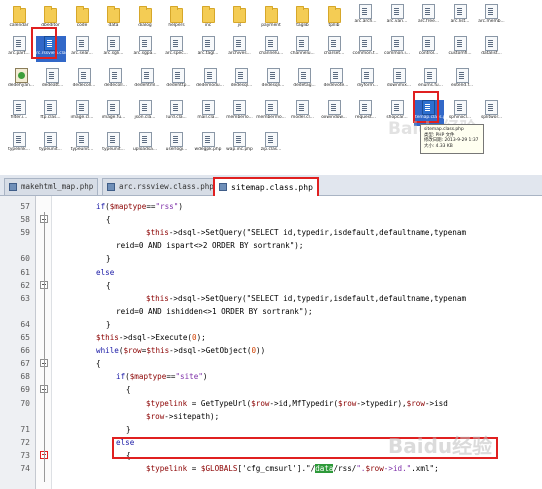 The image size is (542, 489). I want to click on code-line: if($maptype=="rss"), so click(139, 206).